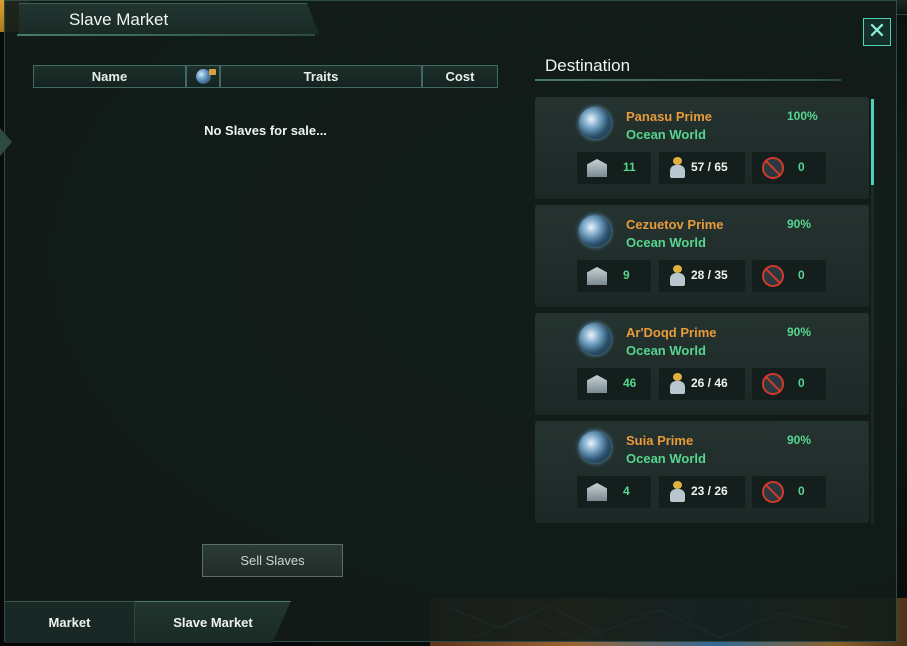 The image size is (907, 646). I want to click on pops-value: 57 / 65, so click(709, 167).